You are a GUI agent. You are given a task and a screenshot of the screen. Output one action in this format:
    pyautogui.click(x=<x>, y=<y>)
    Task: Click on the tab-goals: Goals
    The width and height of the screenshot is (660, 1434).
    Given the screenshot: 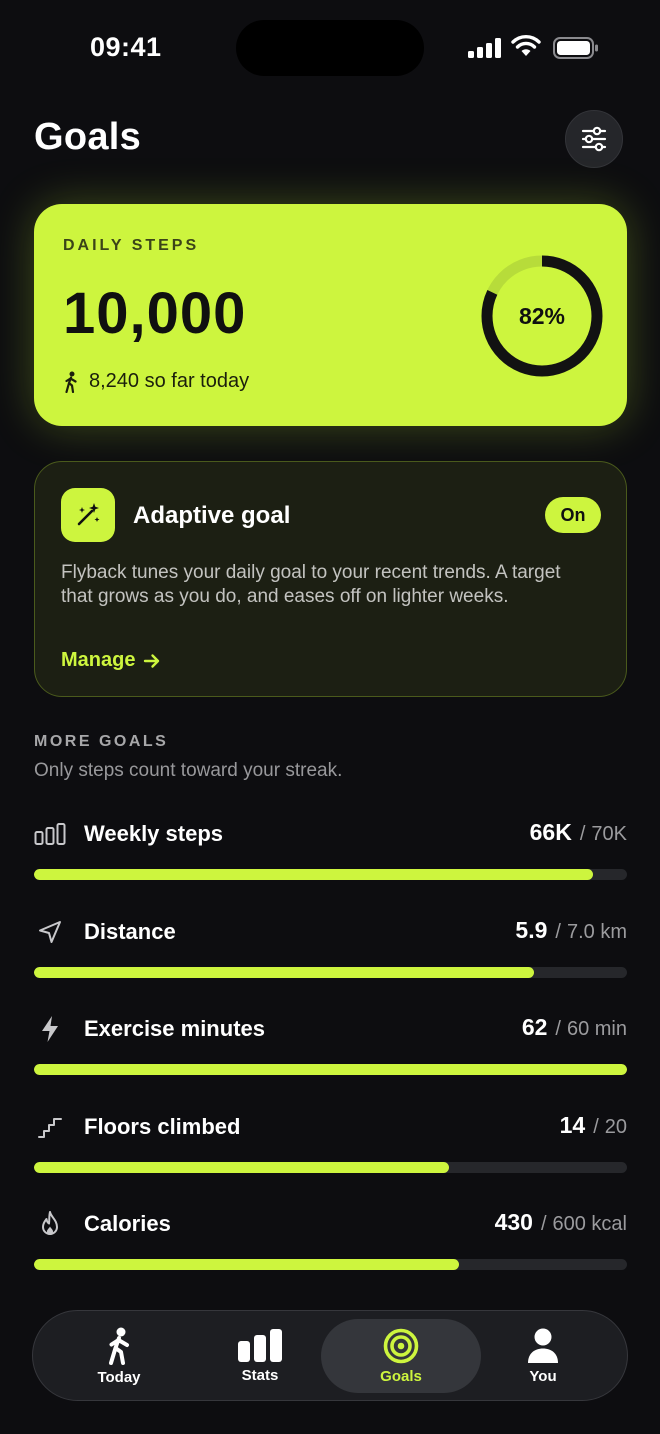 What is the action you would take?
    pyautogui.click(x=401, y=1356)
    